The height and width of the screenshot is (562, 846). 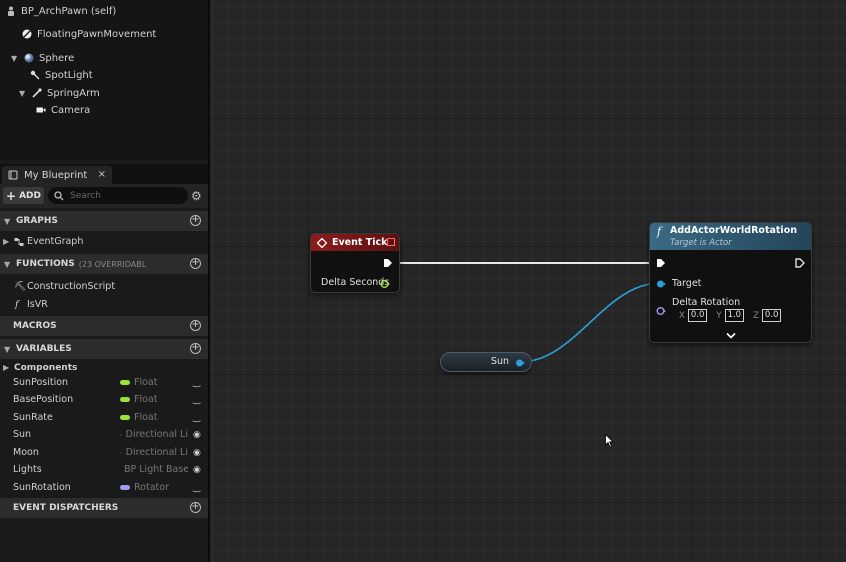 What do you see at coordinates (590, 322) in the screenshot?
I see `object-wire` at bounding box center [590, 322].